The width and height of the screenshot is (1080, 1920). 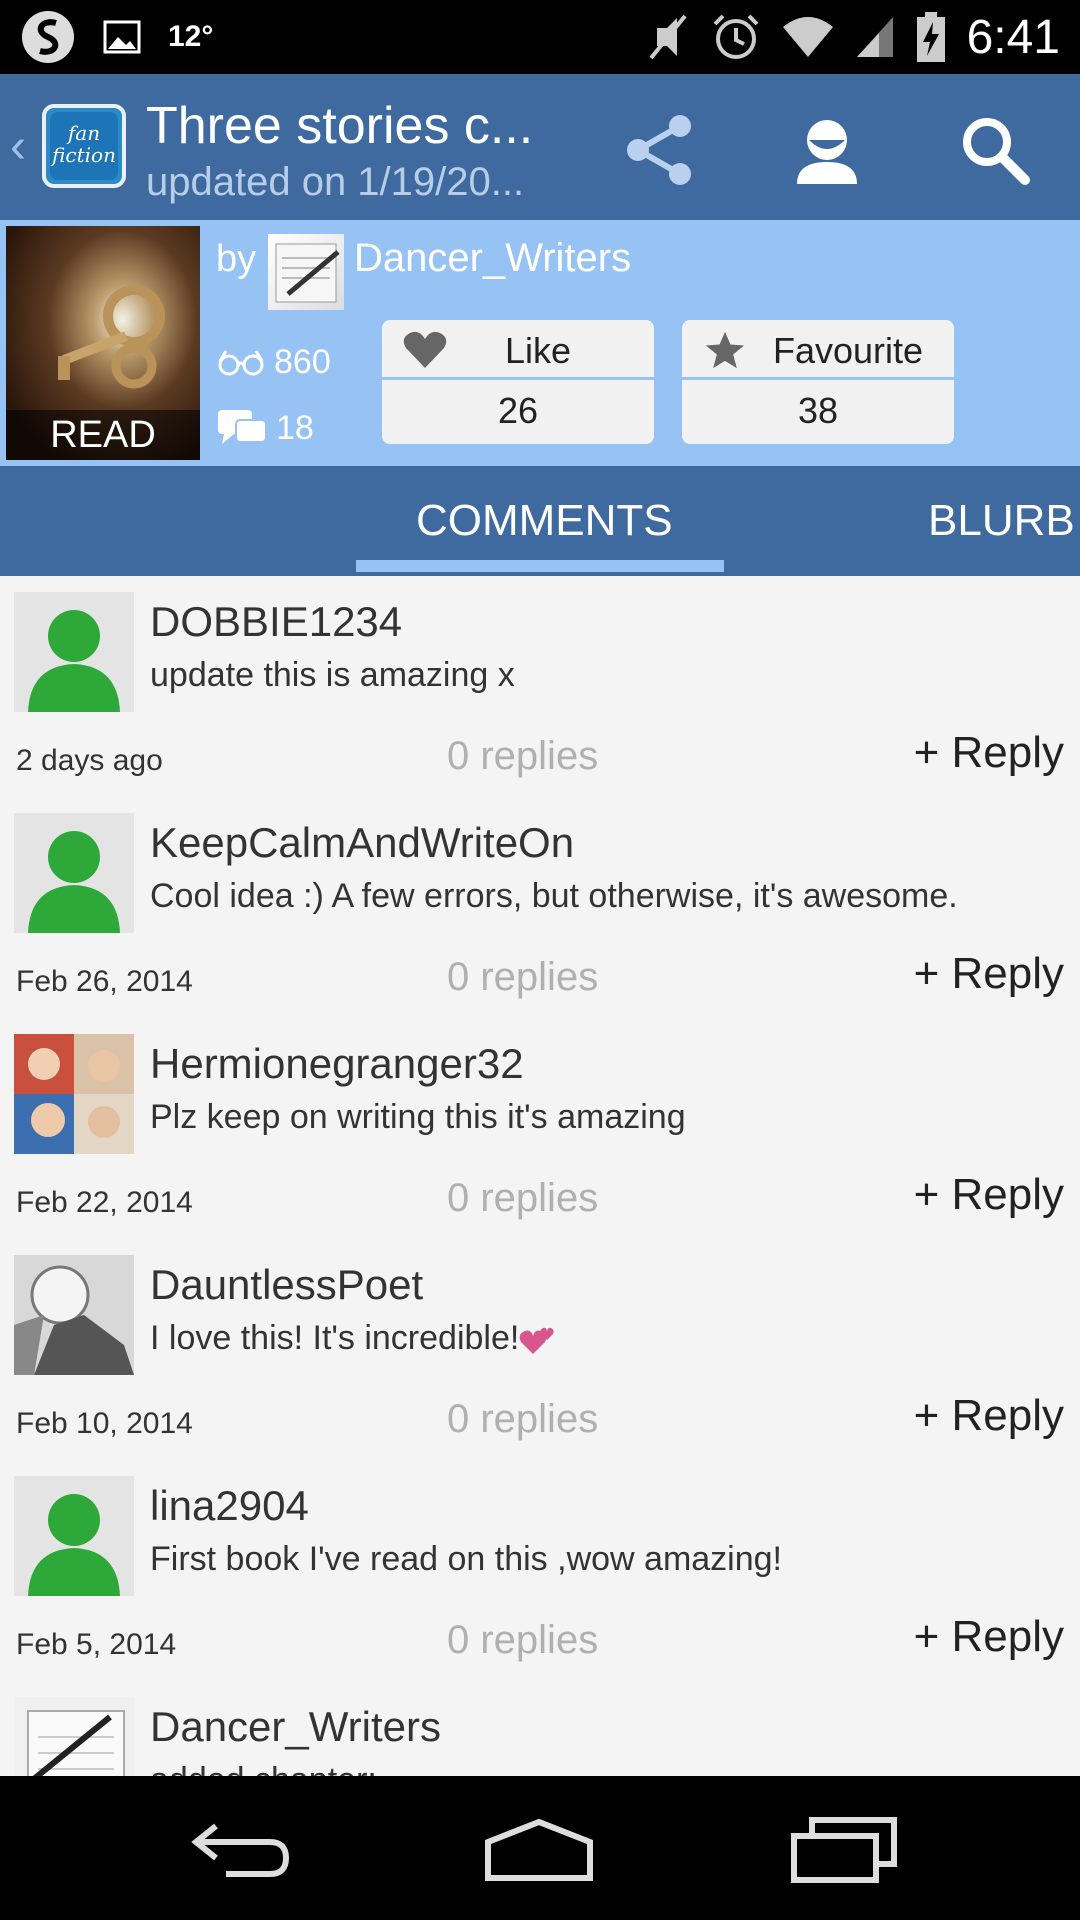 What do you see at coordinates (89, 760) in the screenshot?
I see `comment-date: 2 days ago` at bounding box center [89, 760].